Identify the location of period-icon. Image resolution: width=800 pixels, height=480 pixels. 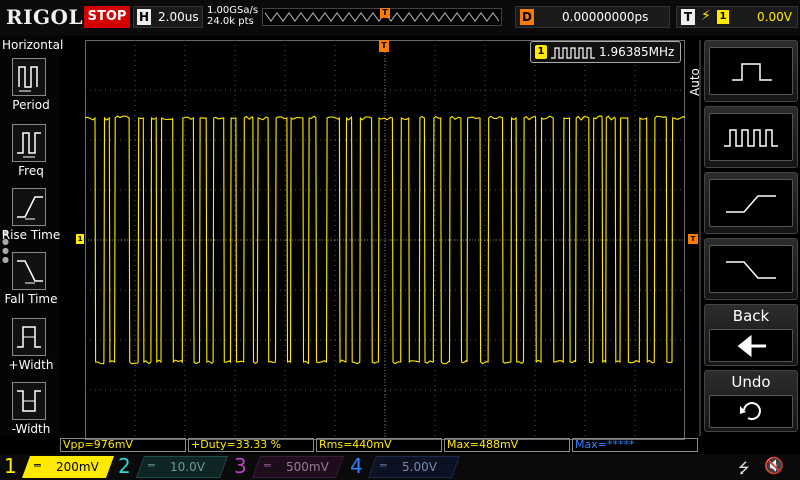
(29, 77).